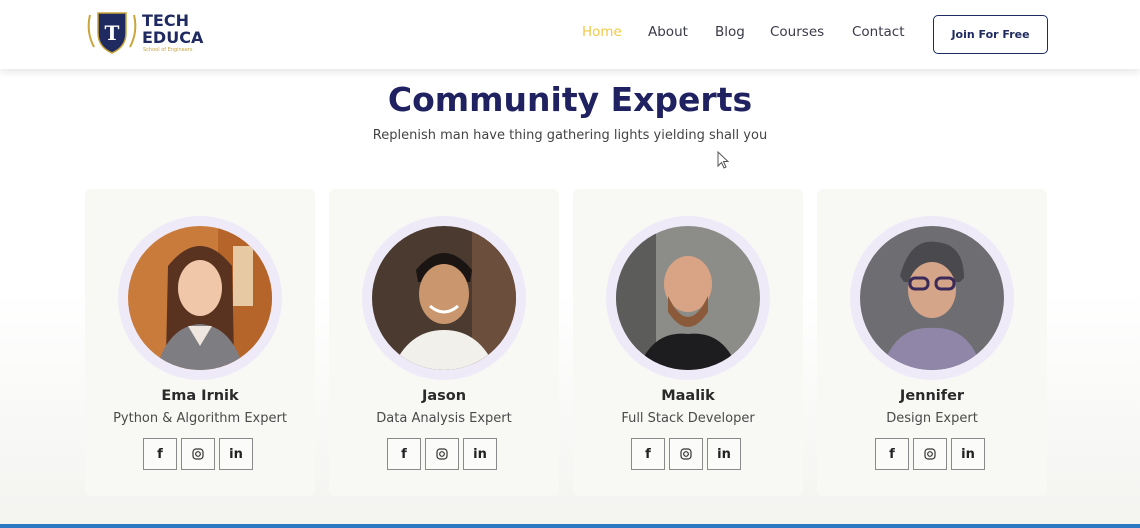  What do you see at coordinates (688, 418) in the screenshot?
I see `expert-role: Full Stack Developer` at bounding box center [688, 418].